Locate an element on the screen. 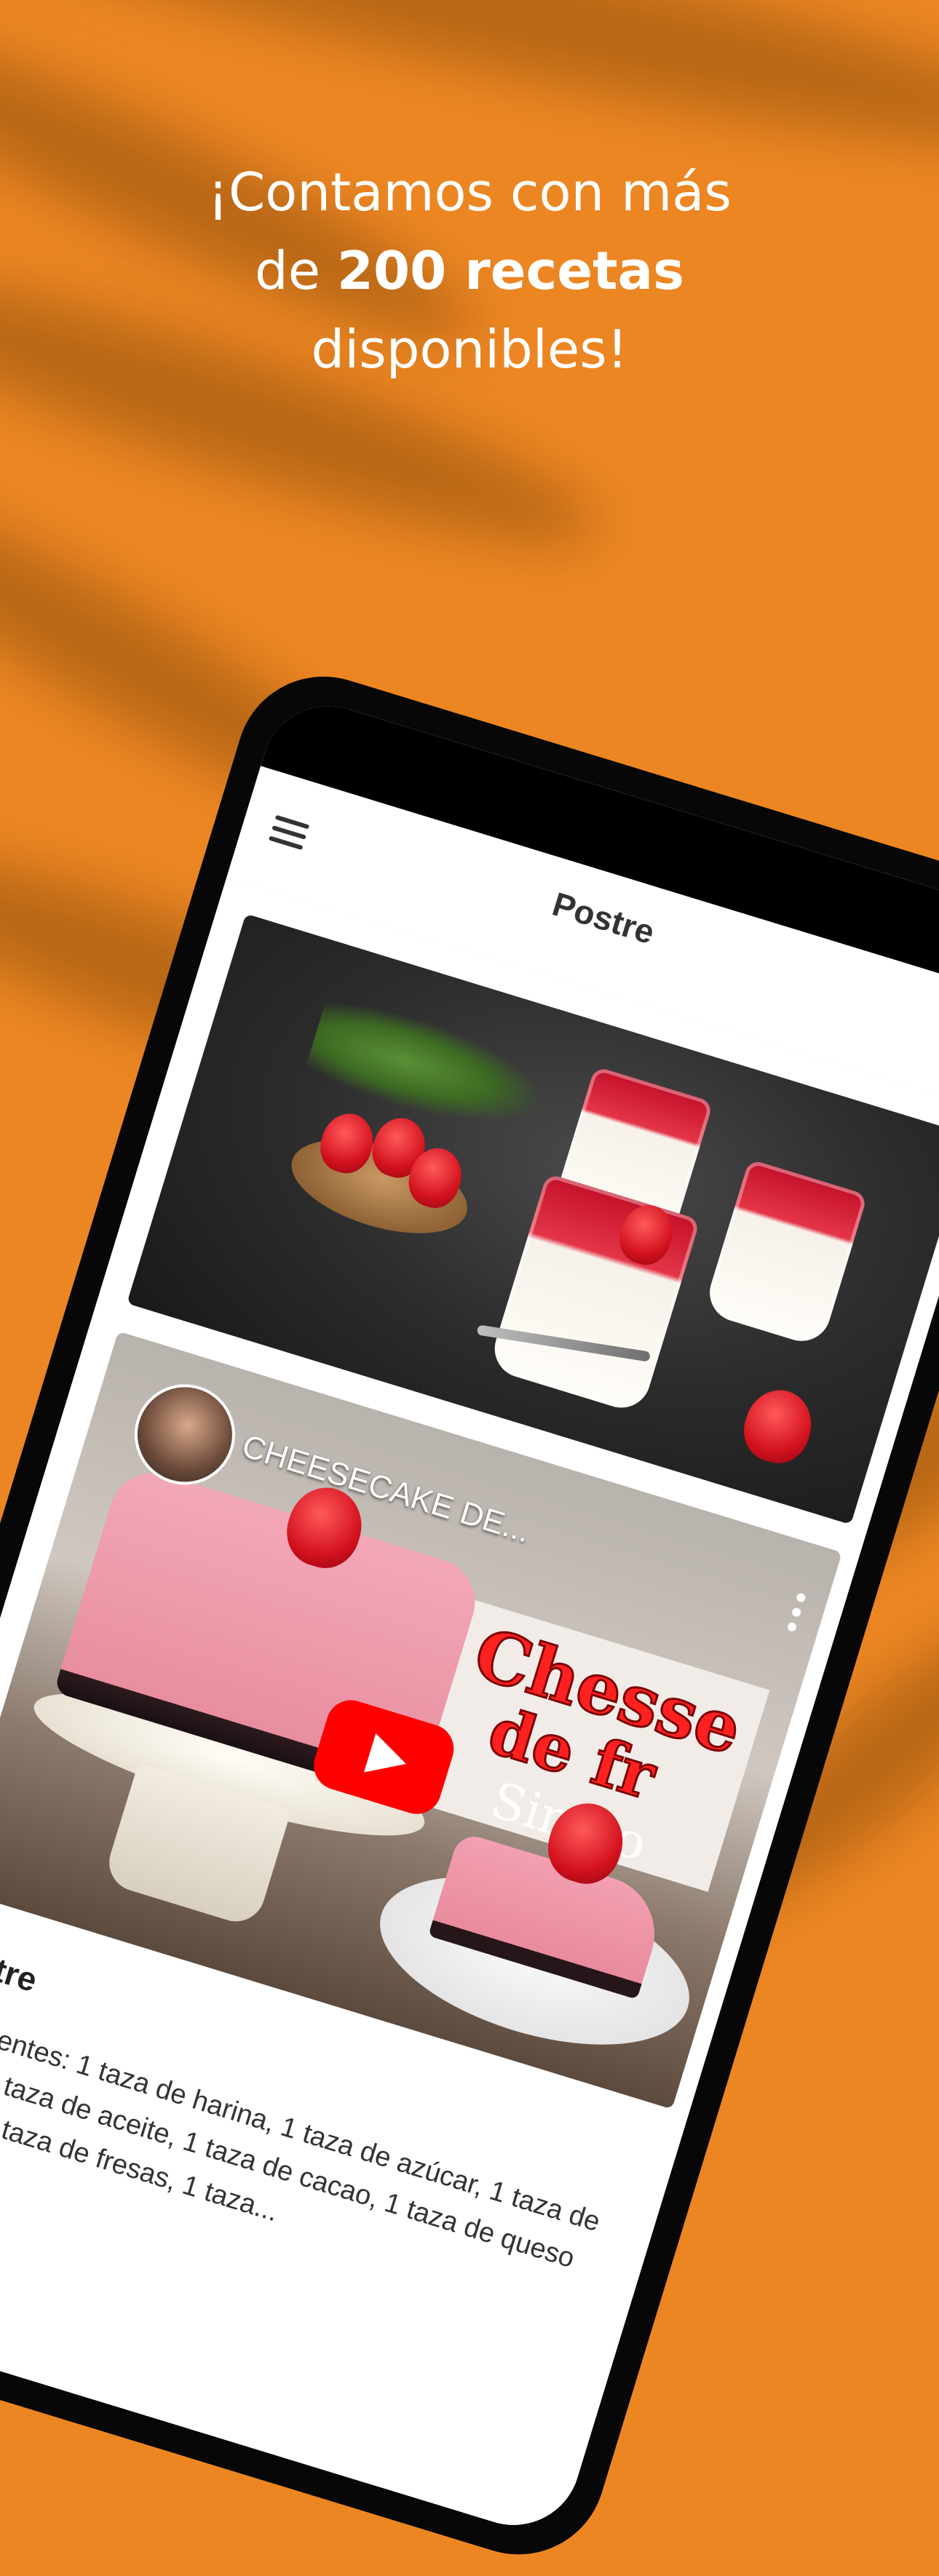 The image size is (939, 2576). strawberry is located at coordinates (778, 1426).